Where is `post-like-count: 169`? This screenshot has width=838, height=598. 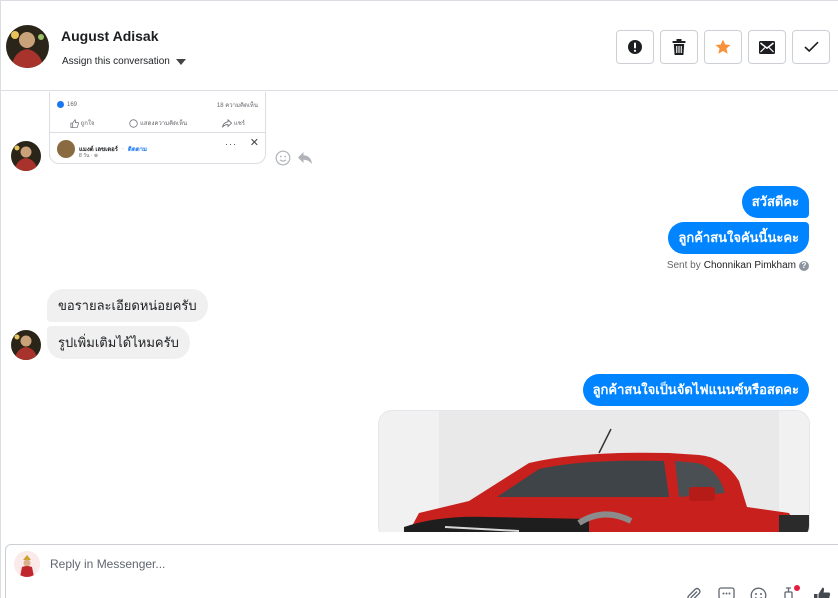
post-like-count: 169 is located at coordinates (72, 105).